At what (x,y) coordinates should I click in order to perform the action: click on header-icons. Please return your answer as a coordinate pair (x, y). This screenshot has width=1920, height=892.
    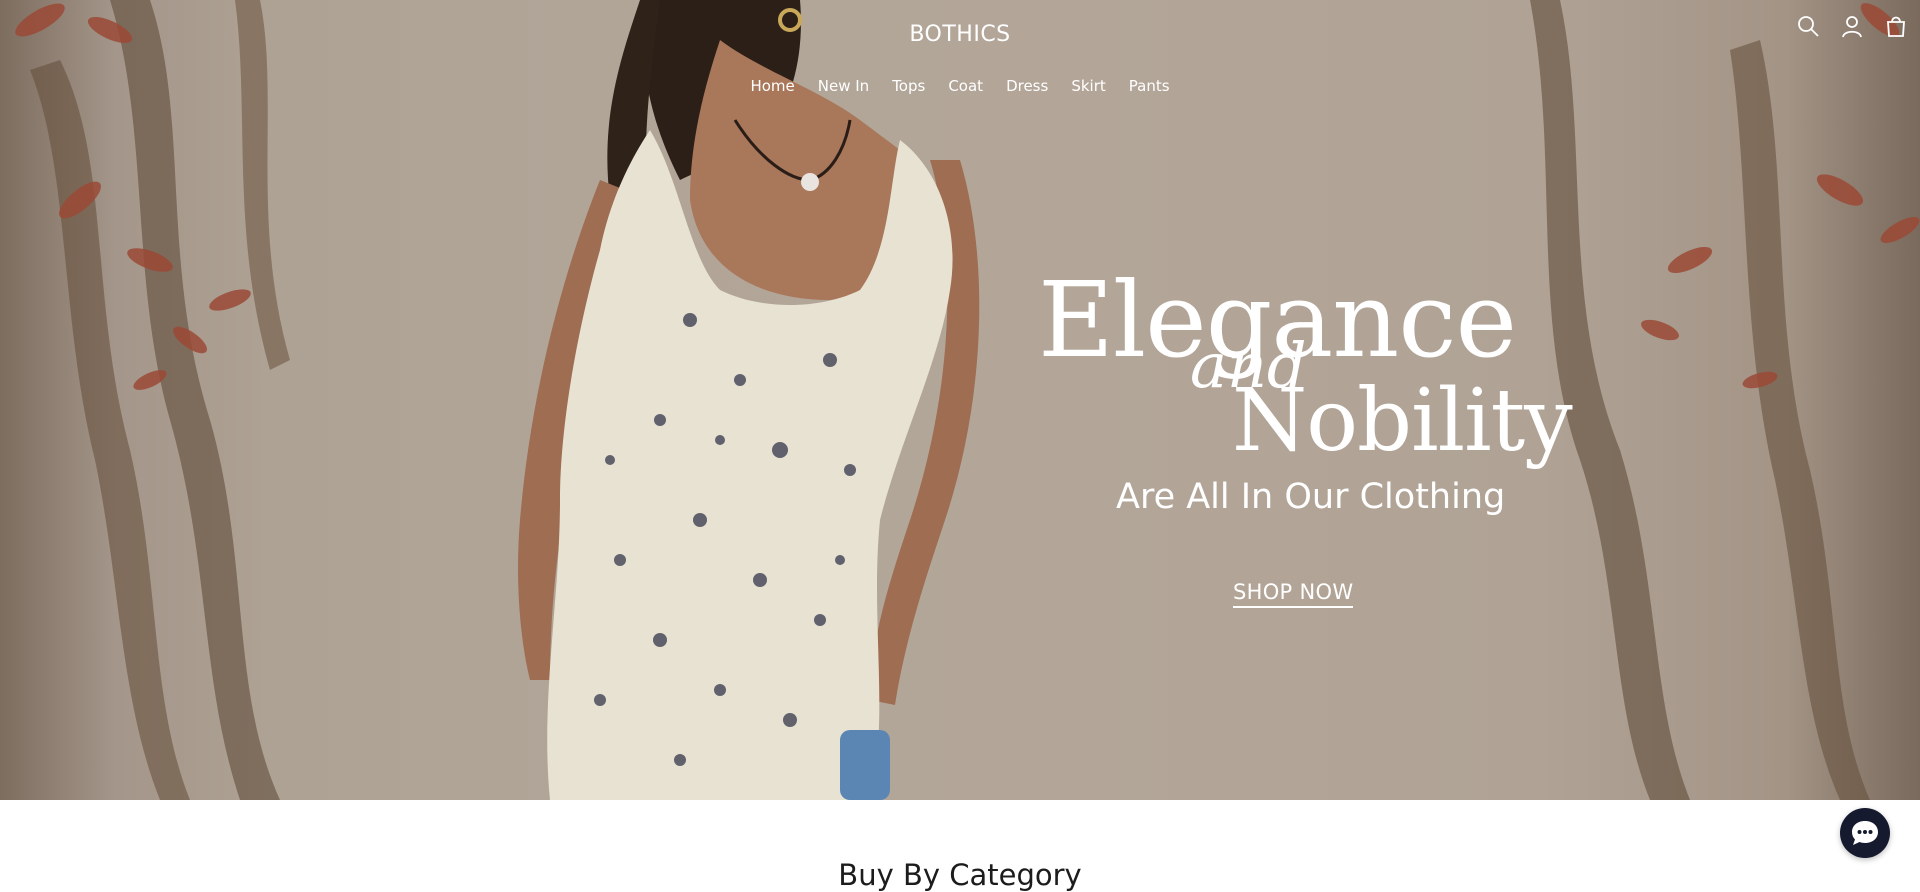
    Looking at the image, I should click on (1857, 26).